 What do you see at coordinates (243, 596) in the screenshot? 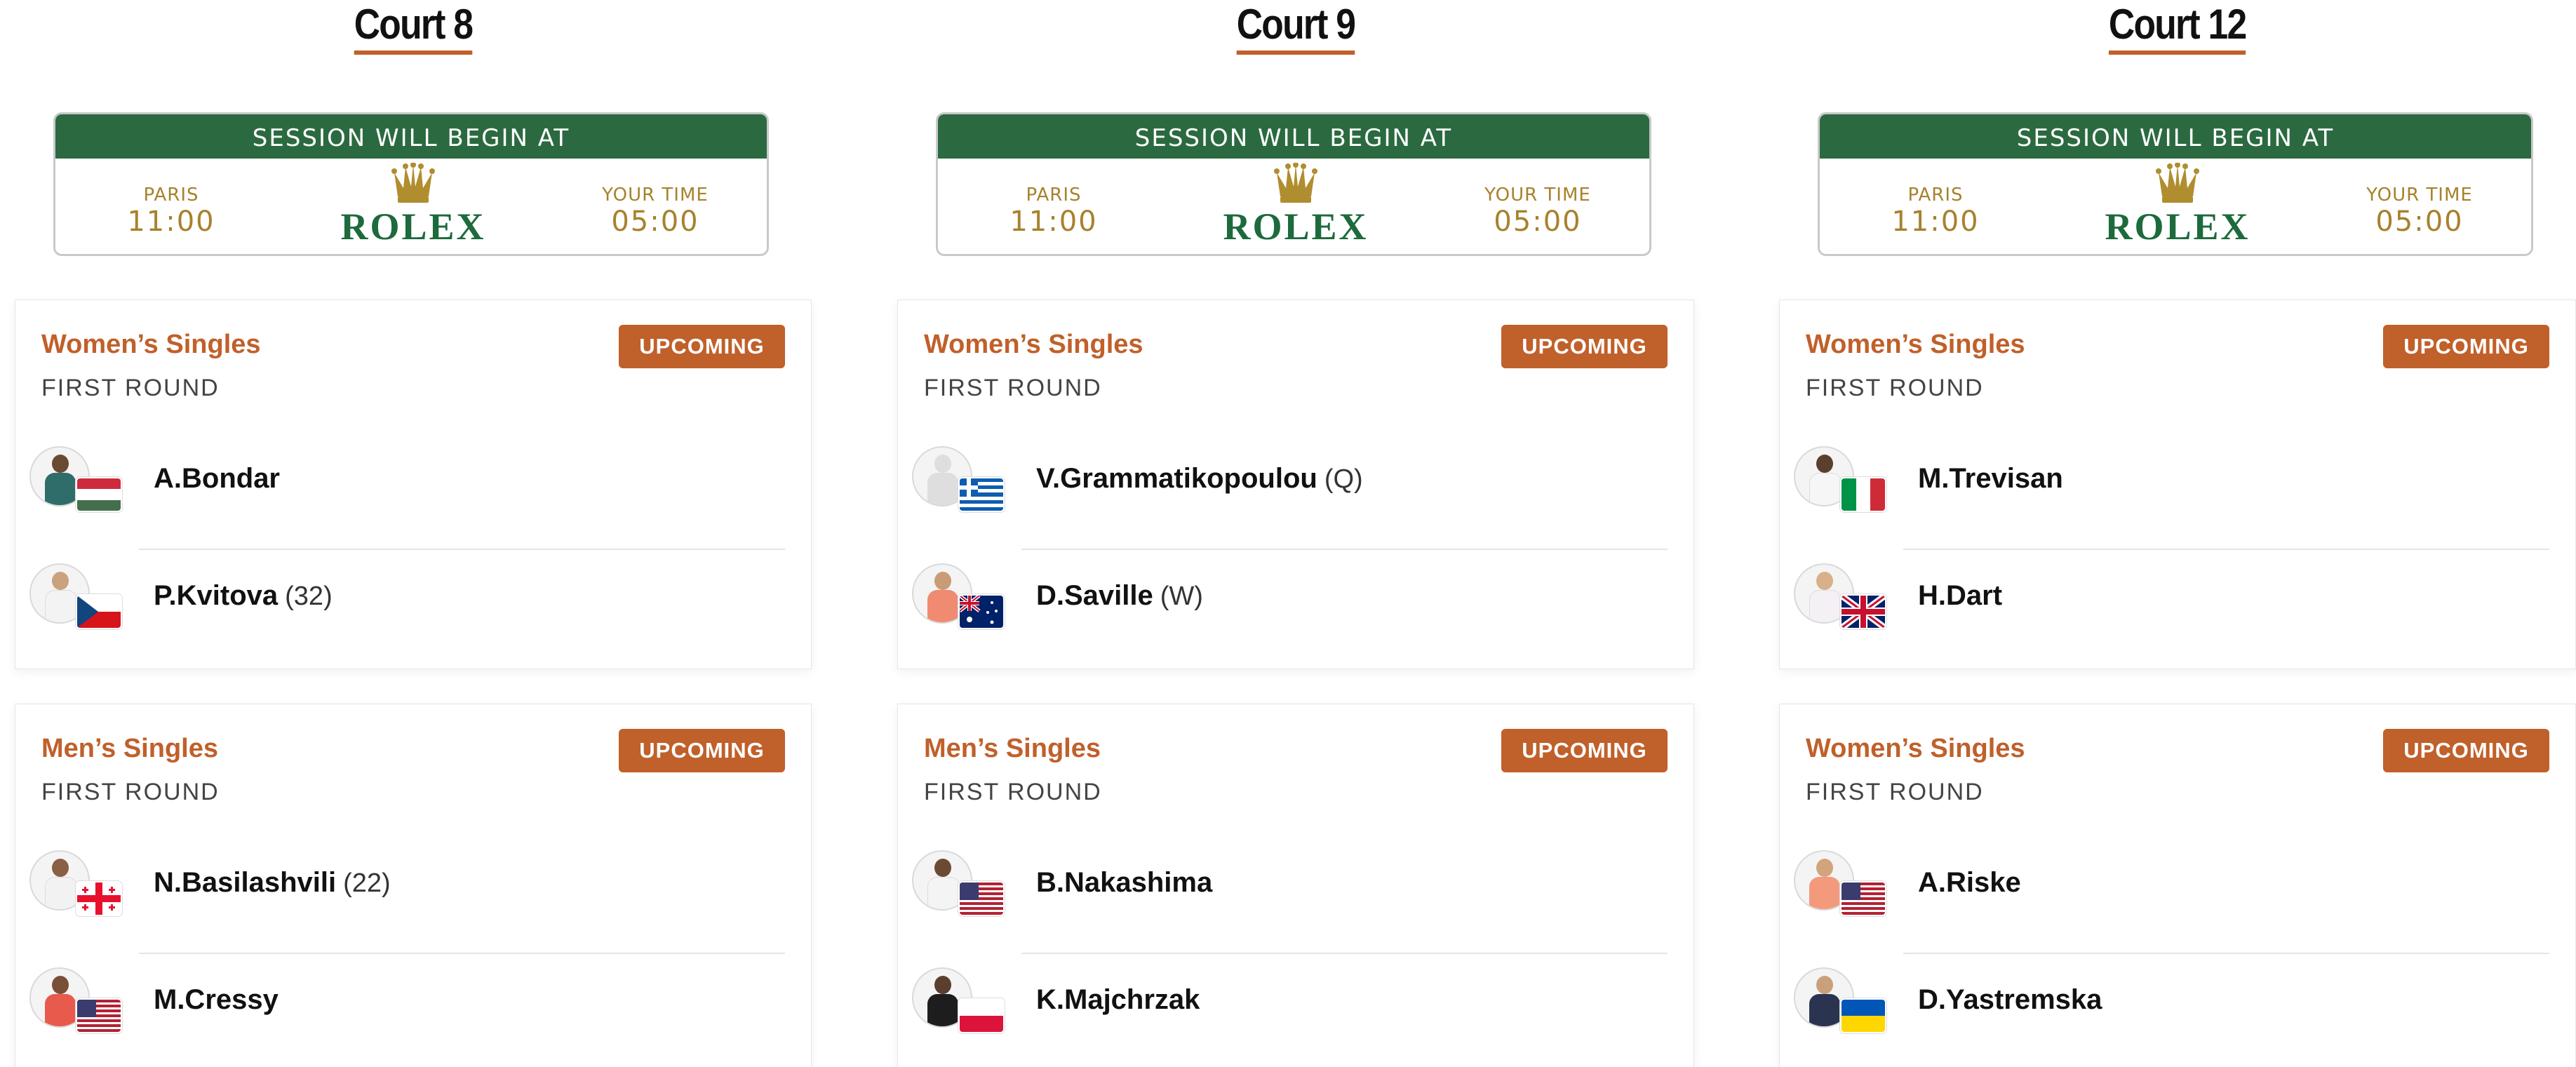
I see `player-name: P.Kvitova (32)` at bounding box center [243, 596].